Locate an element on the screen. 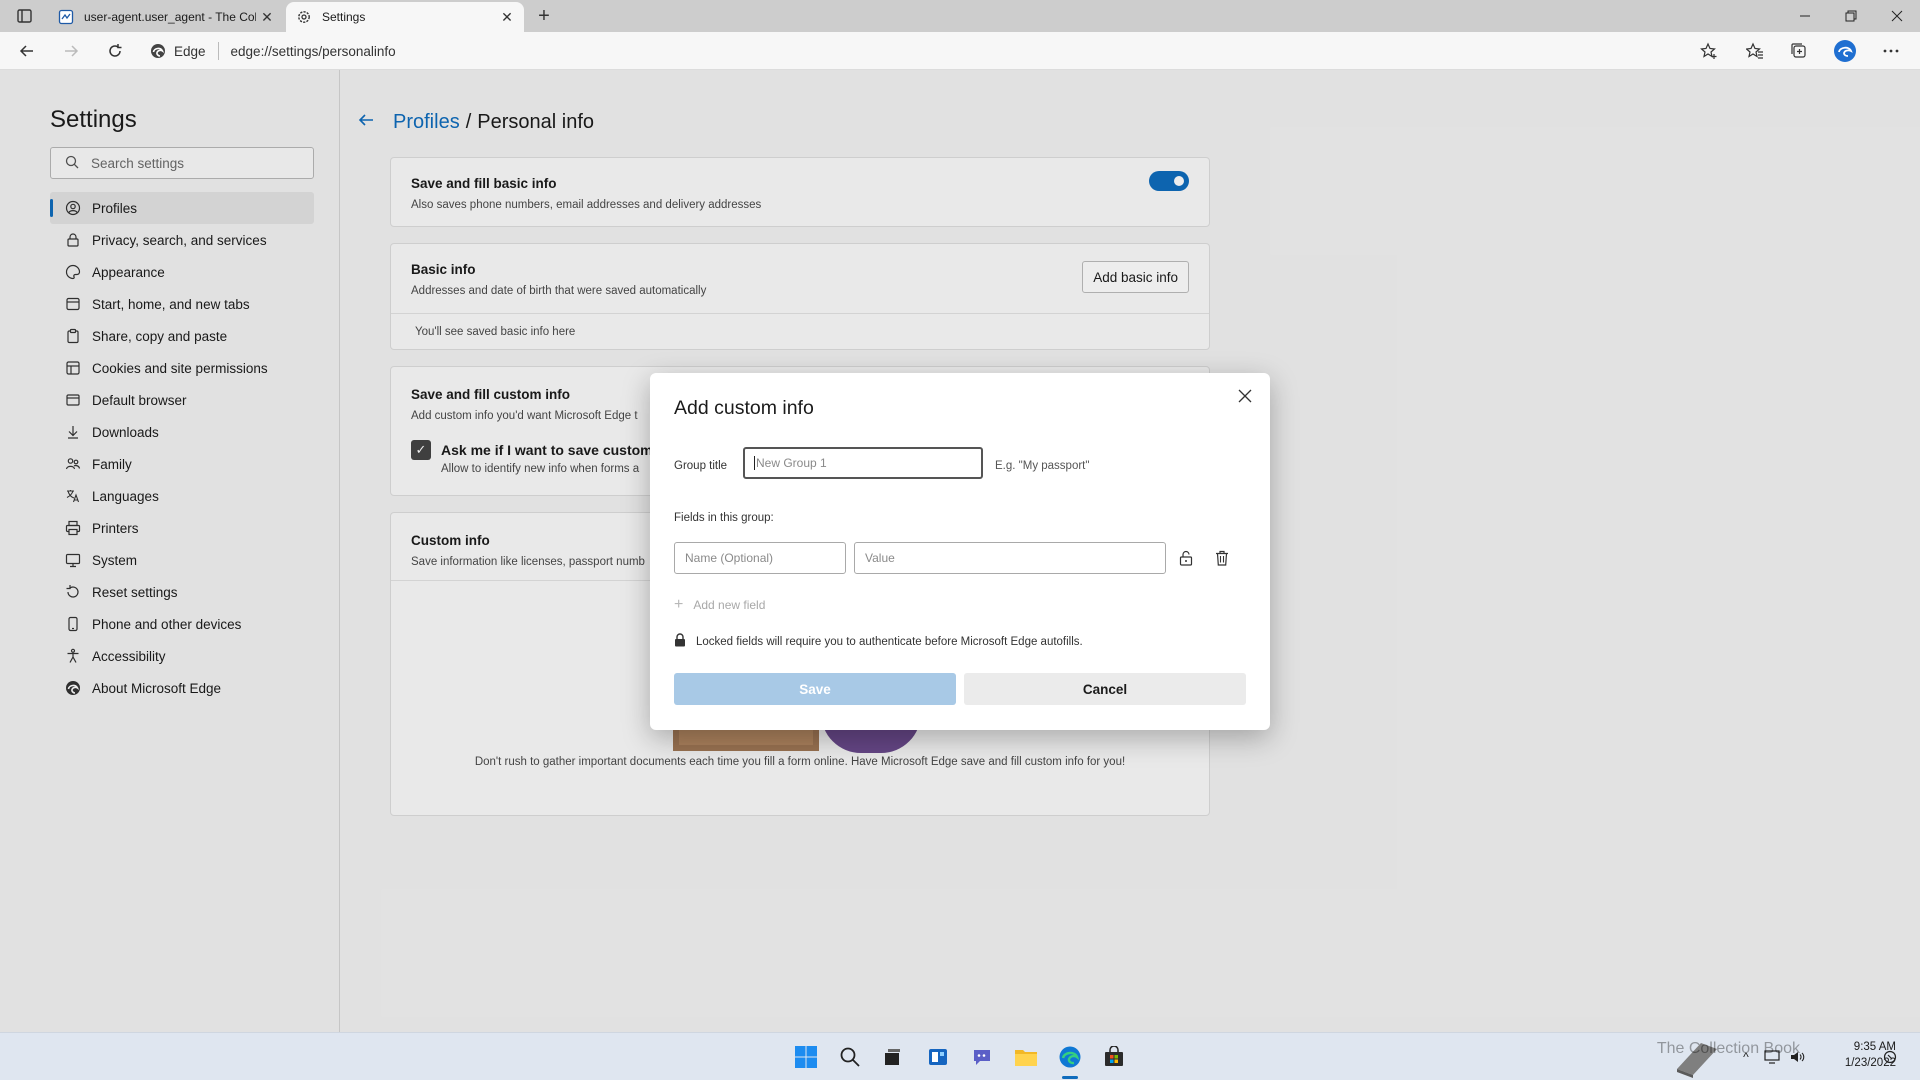 This screenshot has width=1920, height=1080. chat-icon is located at coordinates (982, 1057).